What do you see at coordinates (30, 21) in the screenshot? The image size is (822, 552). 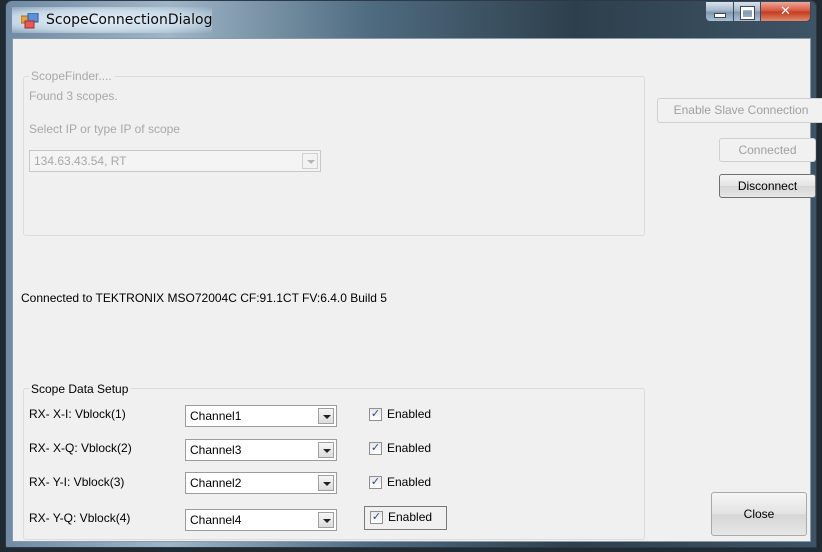 I see `window-app-icon` at bounding box center [30, 21].